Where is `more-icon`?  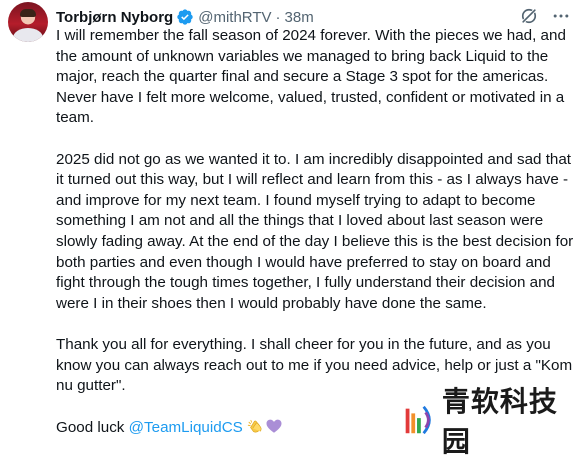 more-icon is located at coordinates (561, 16).